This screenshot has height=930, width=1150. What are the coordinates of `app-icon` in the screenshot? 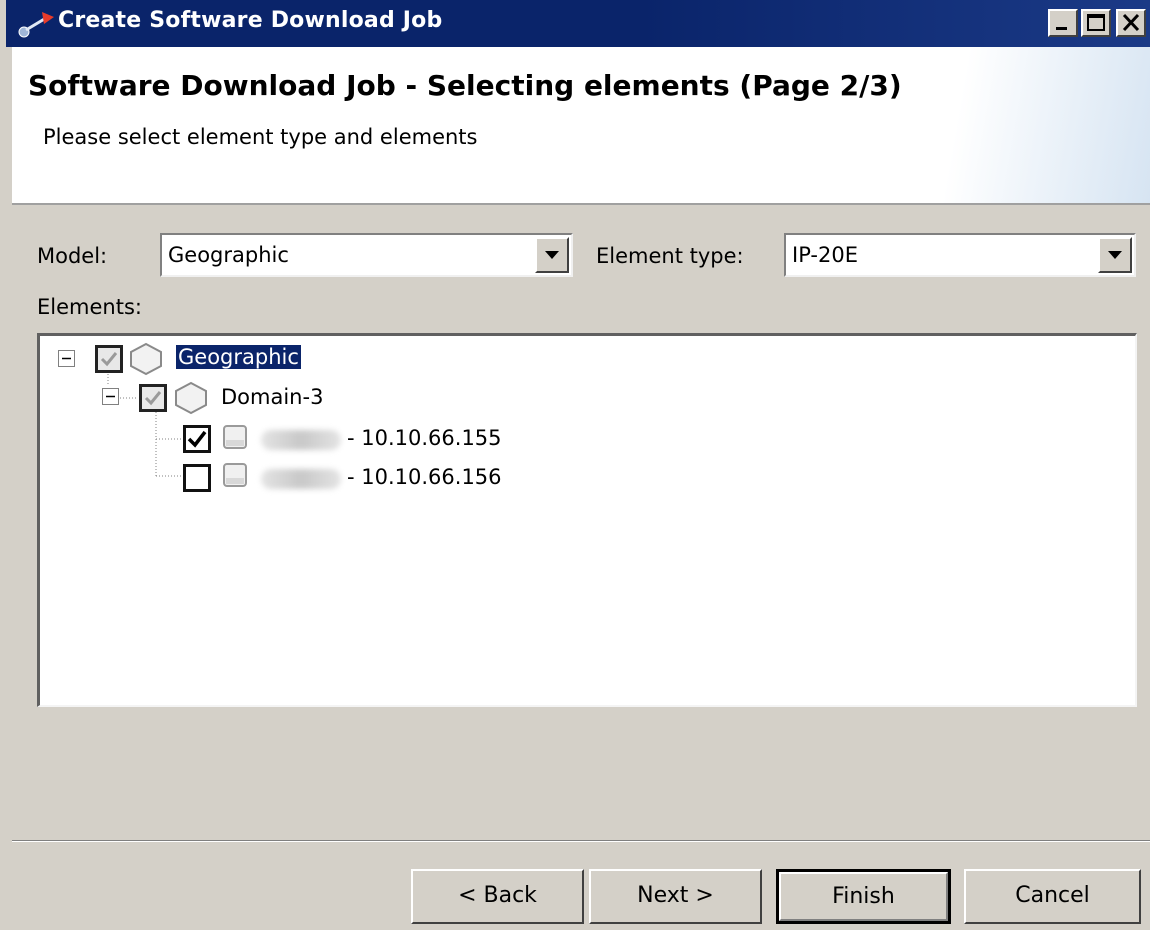 It's located at (36, 25).